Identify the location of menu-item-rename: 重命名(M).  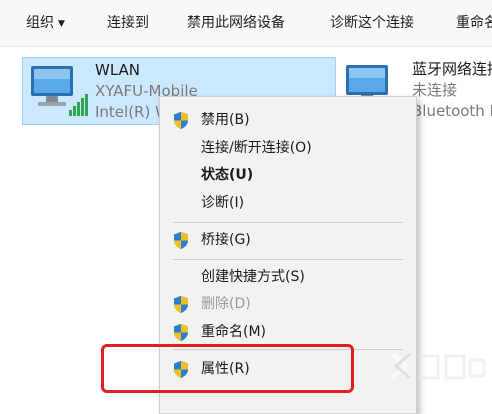
(288, 332).